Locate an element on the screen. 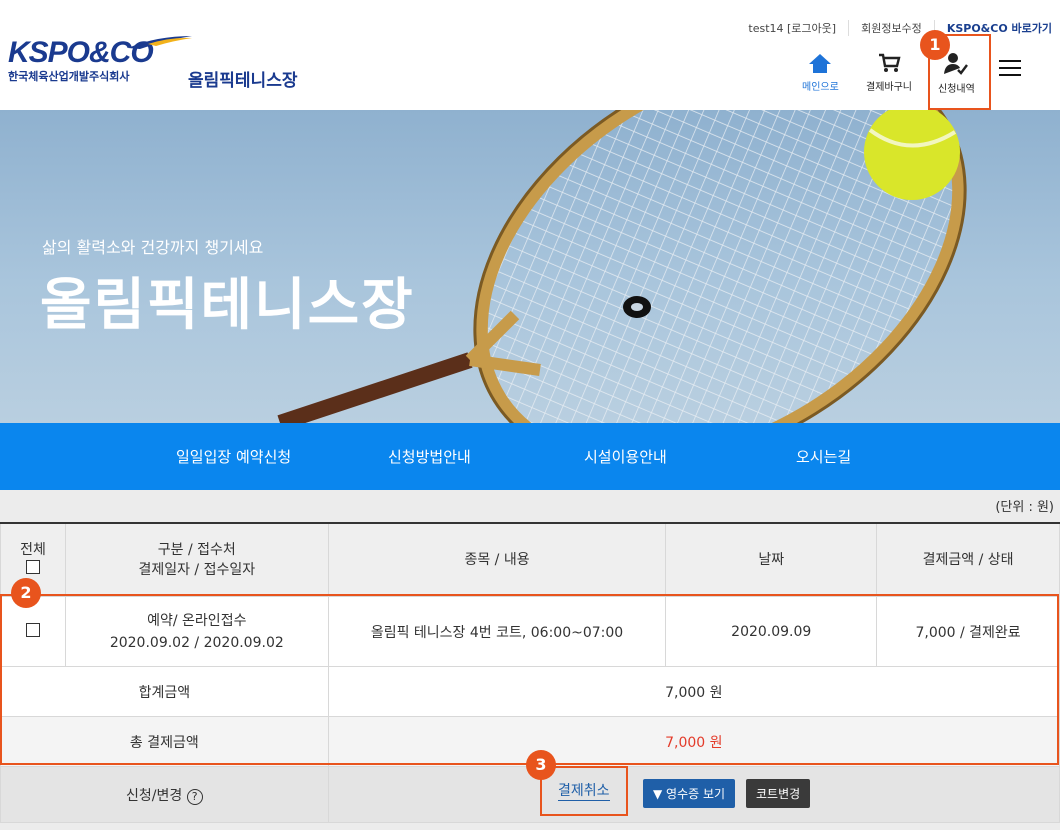 The width and height of the screenshot is (1060, 830). logo-subtext: 한국체육산업개발주식회사 is located at coordinates (69, 76).